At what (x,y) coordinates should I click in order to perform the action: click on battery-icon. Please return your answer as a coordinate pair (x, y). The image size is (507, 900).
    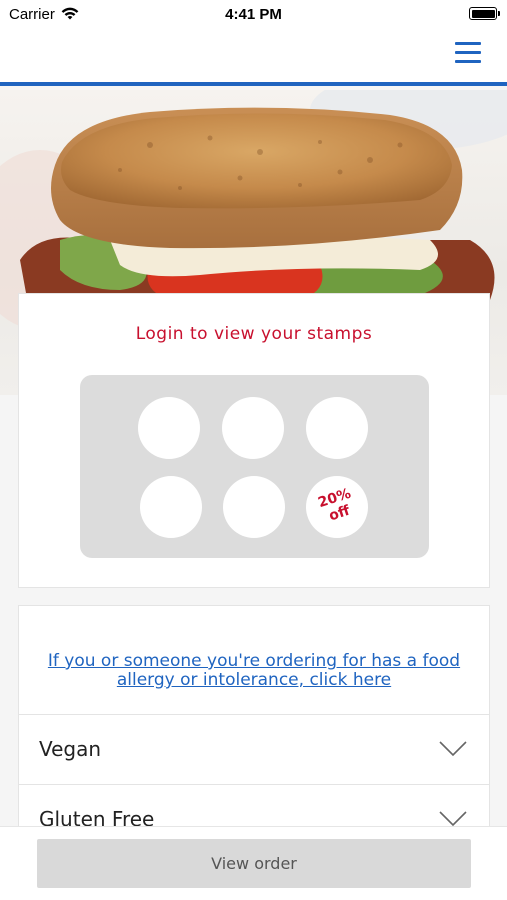
    Looking at the image, I should click on (484, 13).